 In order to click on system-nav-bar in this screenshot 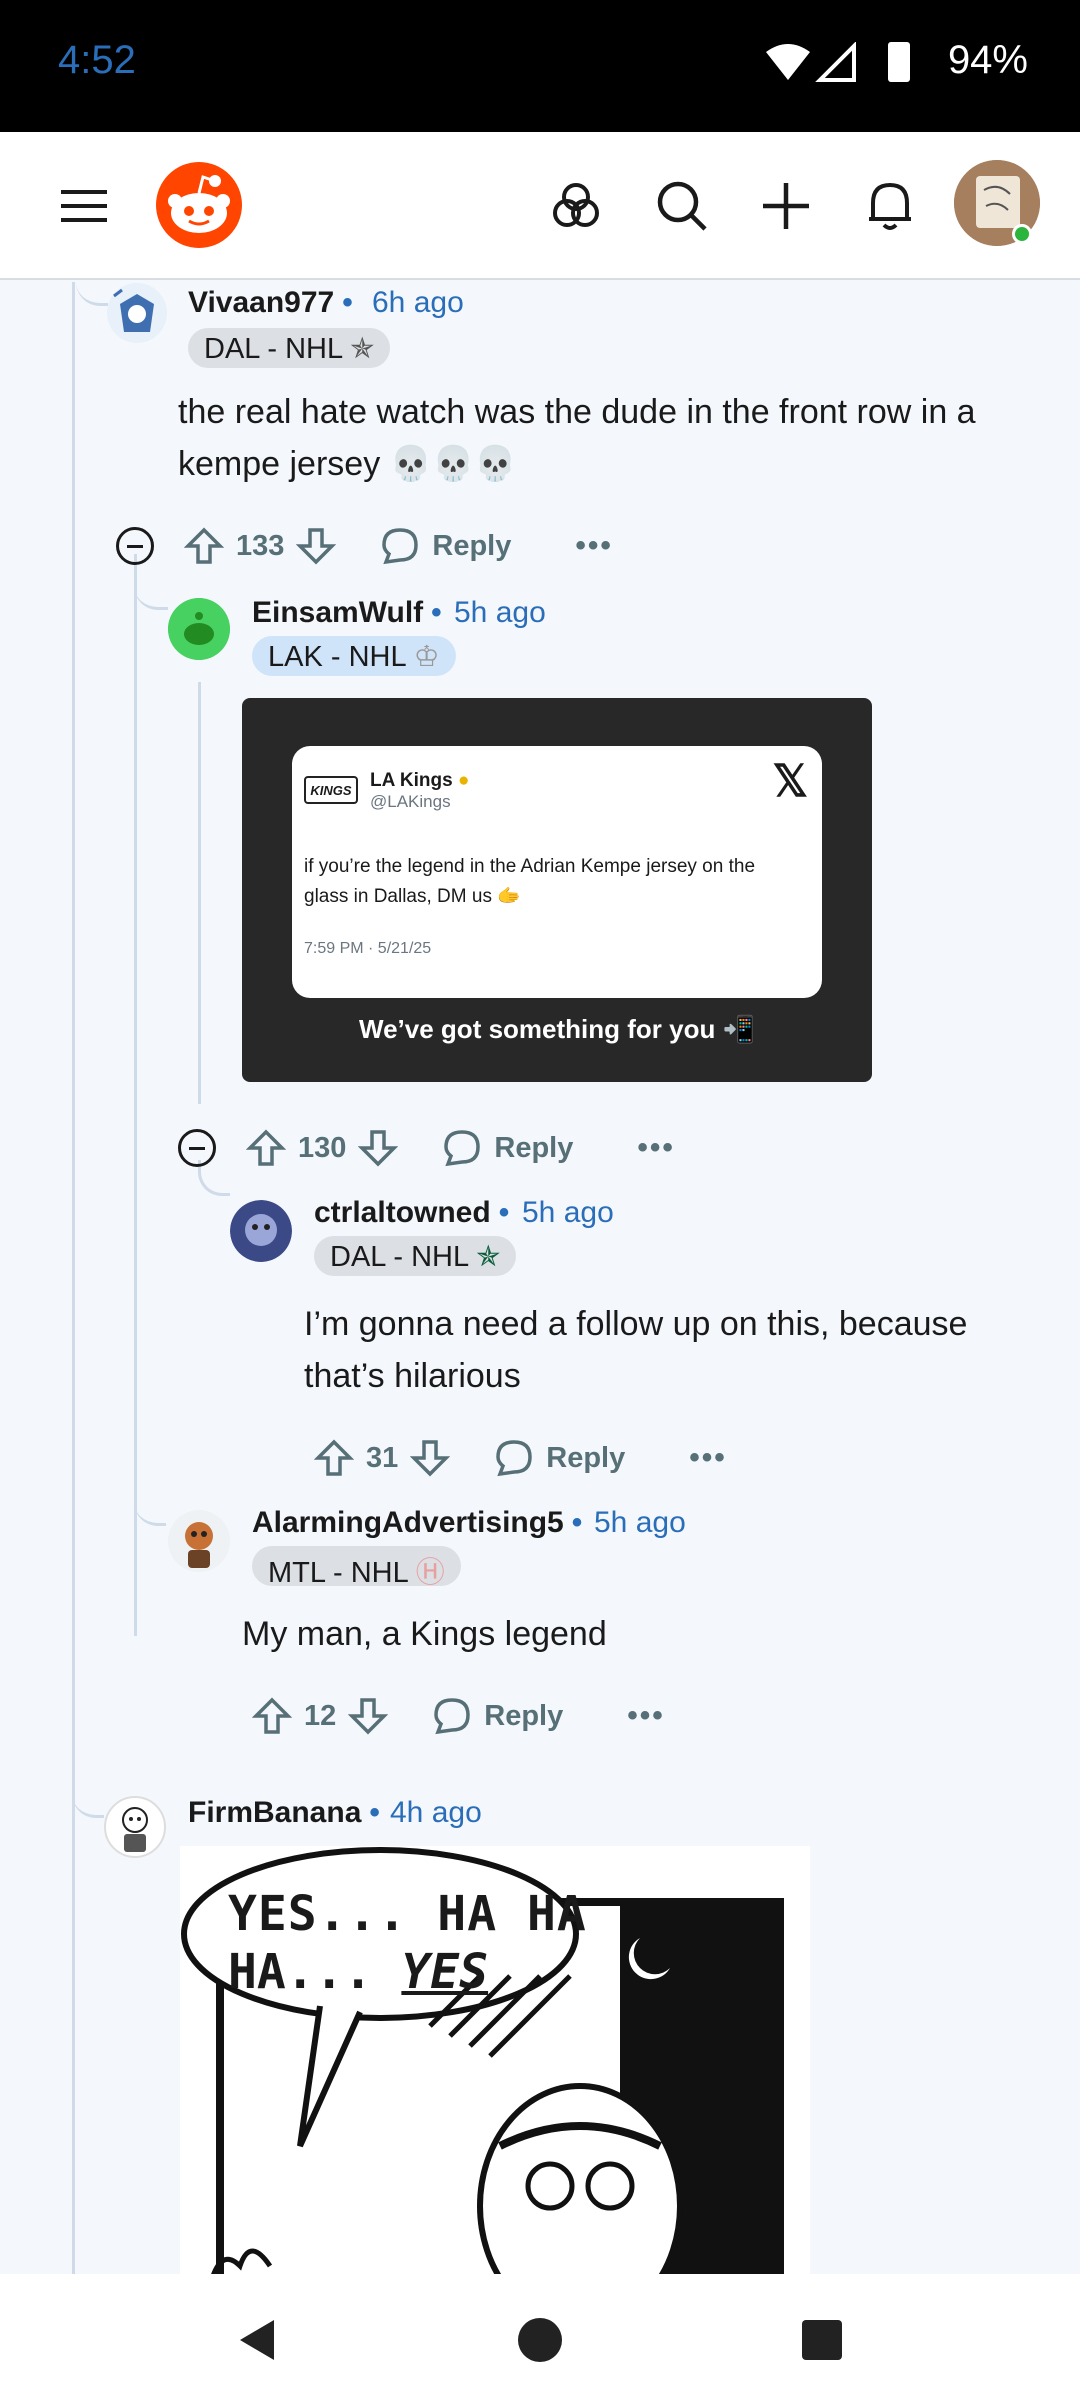, I will do `click(540, 2337)`.